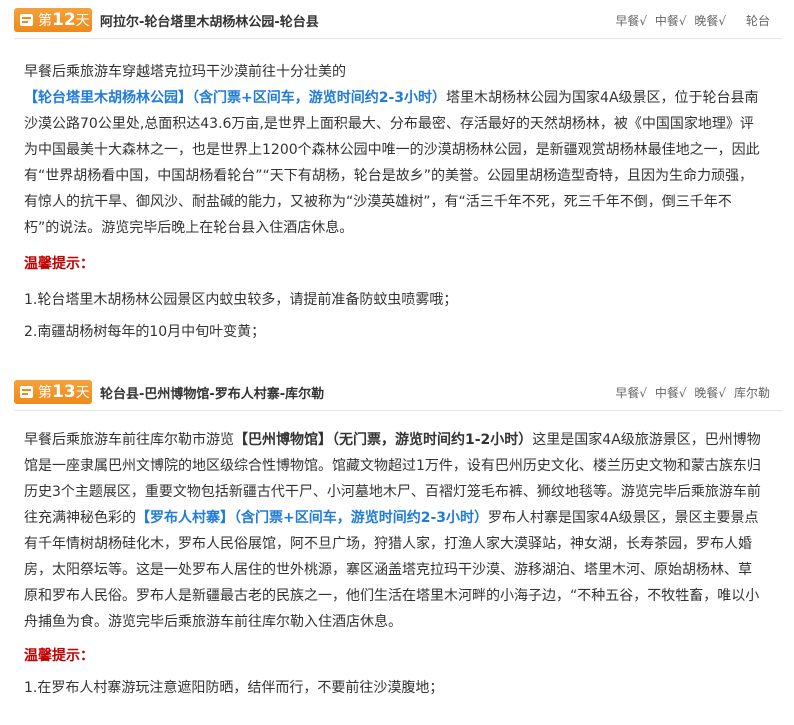 This screenshot has width=794, height=725. What do you see at coordinates (145, 332) in the screenshot?
I see `tip-item: 2.南疆胡杨树每年的10月中旬叶变黄；` at bounding box center [145, 332].